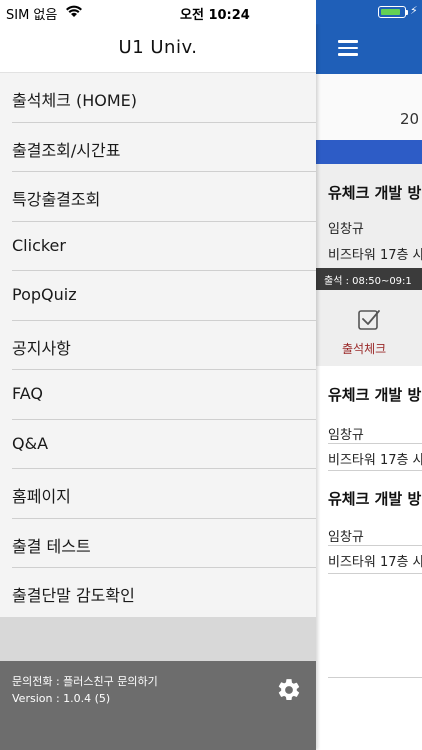 The width and height of the screenshot is (422, 750). I want to click on menu-item-faq: FAQ, so click(158, 395).